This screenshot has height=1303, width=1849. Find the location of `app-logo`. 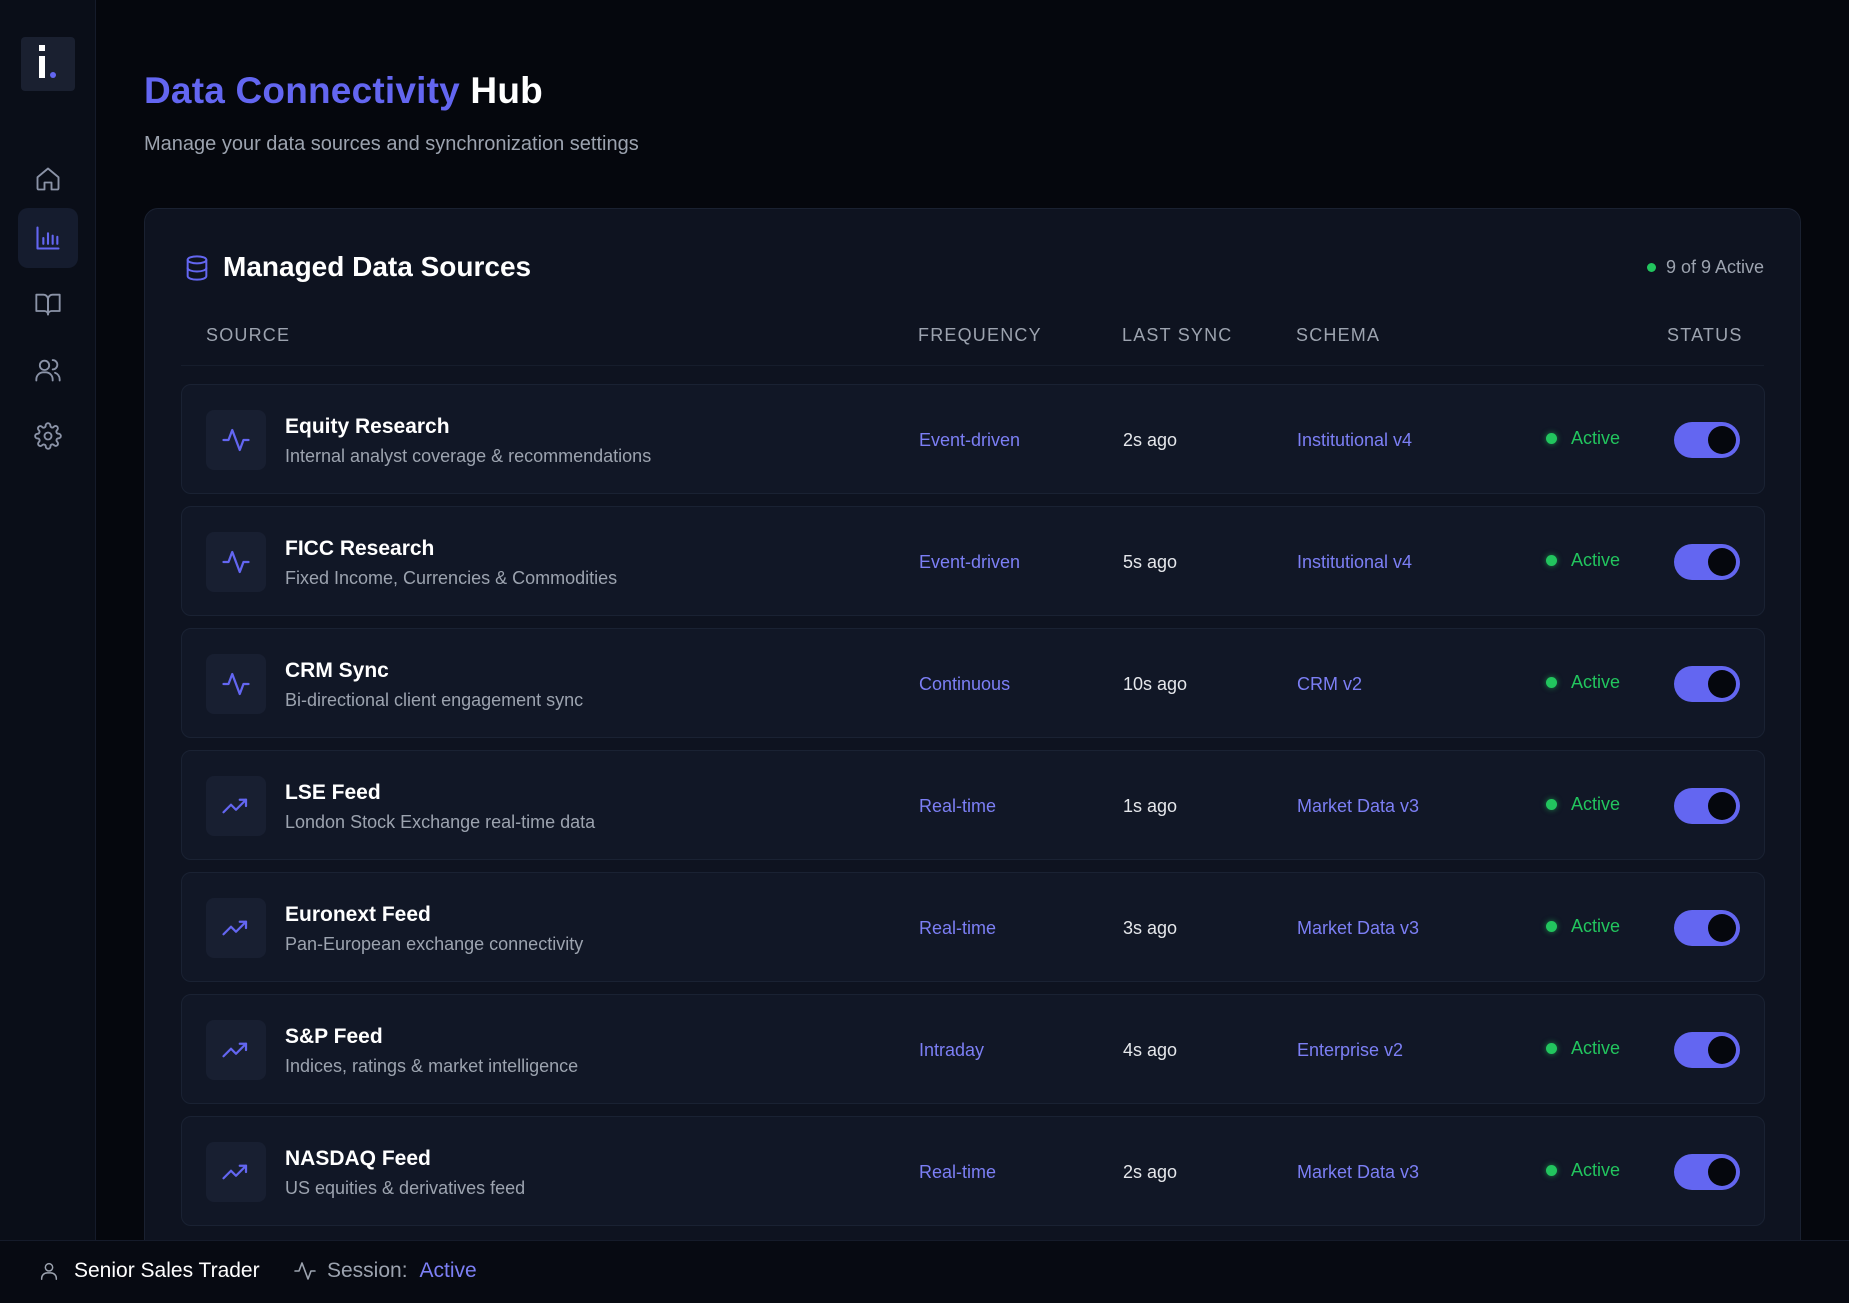

app-logo is located at coordinates (48, 64).